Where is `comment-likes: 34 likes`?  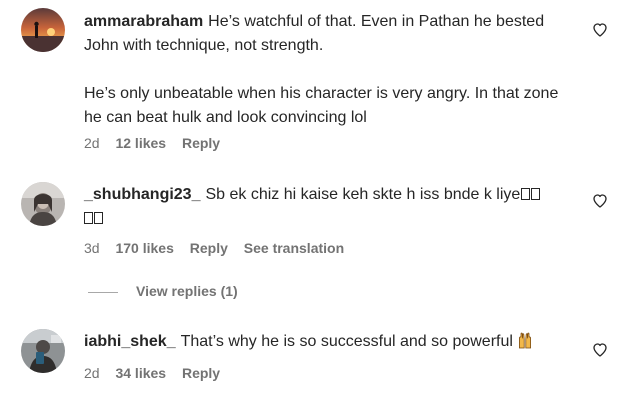 comment-likes: 34 likes is located at coordinates (140, 373).